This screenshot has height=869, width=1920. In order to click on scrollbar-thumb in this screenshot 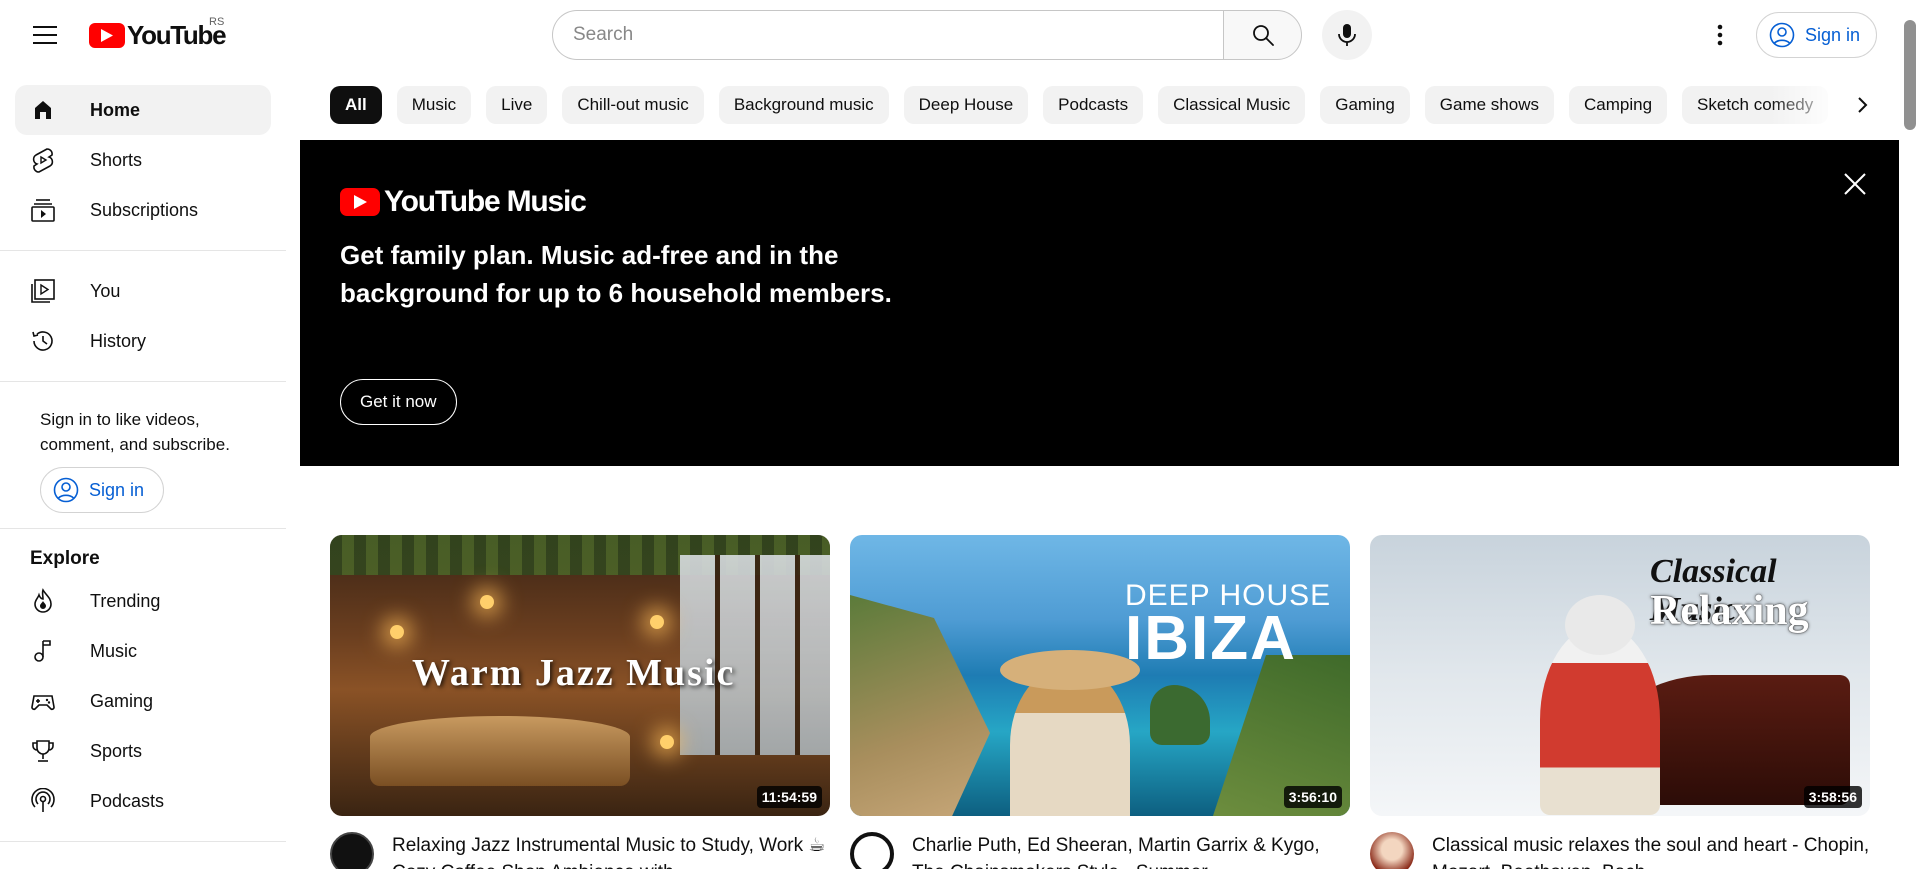, I will do `click(1910, 75)`.